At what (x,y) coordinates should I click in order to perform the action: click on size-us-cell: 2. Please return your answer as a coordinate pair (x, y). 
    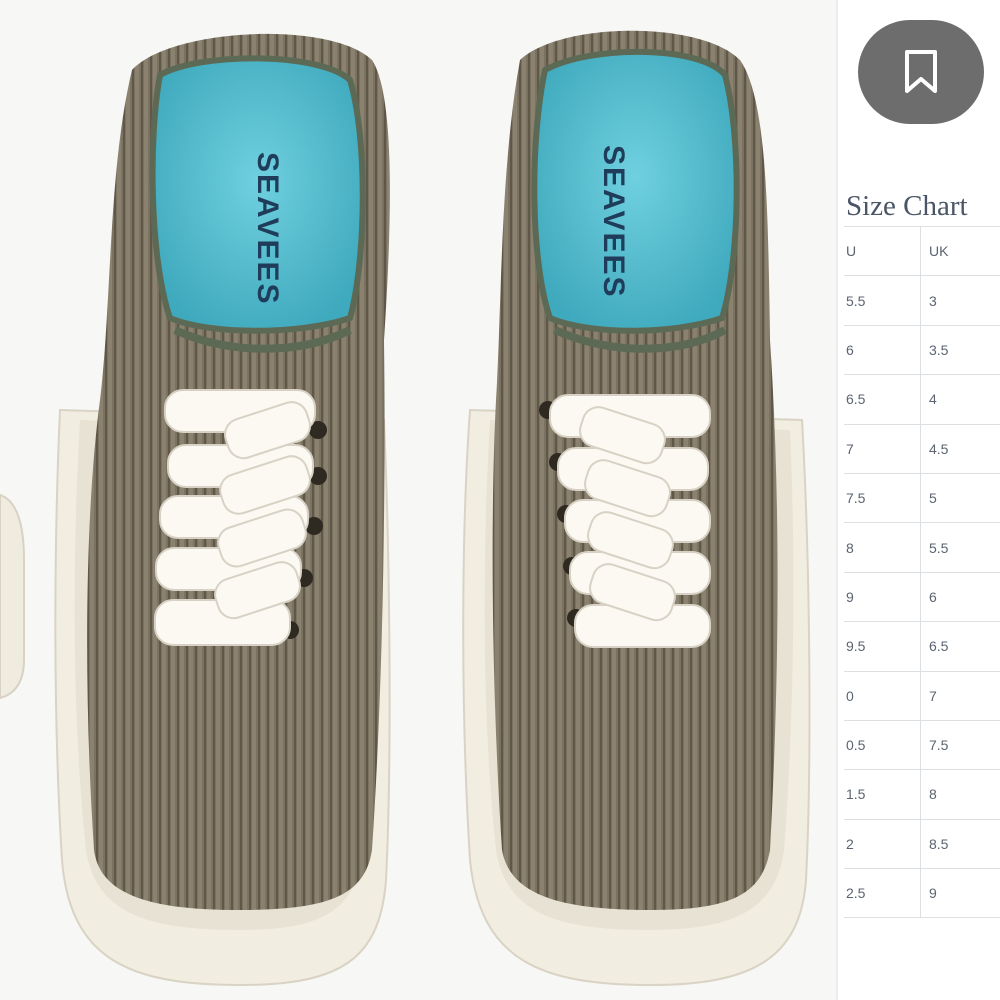
    Looking at the image, I should click on (882, 843).